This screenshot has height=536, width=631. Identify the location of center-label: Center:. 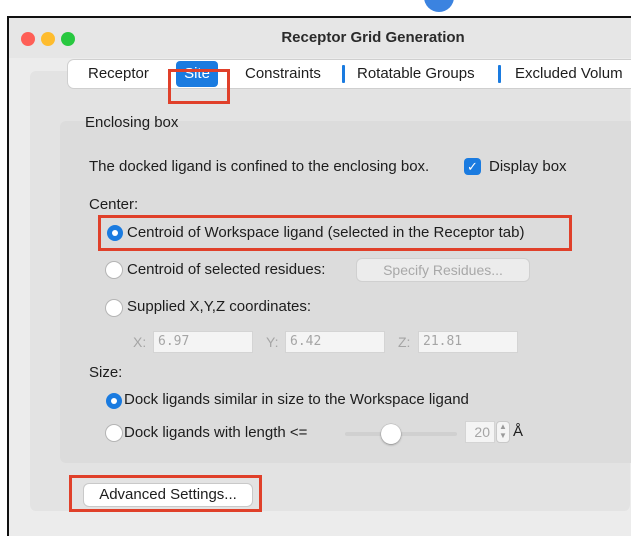
(114, 204).